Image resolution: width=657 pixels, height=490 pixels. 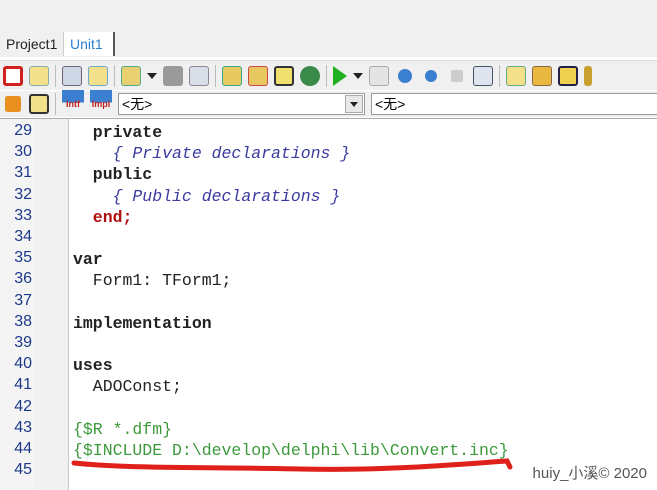 What do you see at coordinates (39, 75) in the screenshot?
I see `new-item-icon` at bounding box center [39, 75].